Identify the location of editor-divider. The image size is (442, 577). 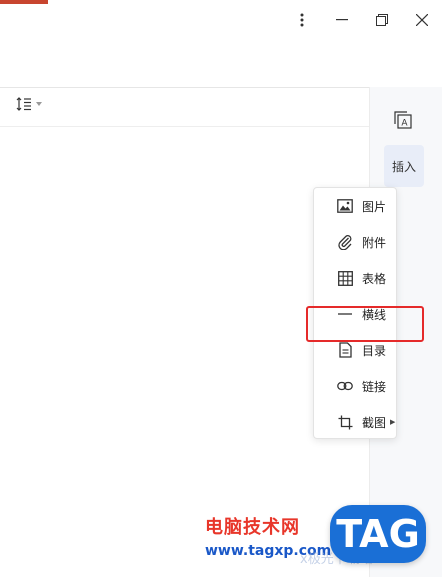
(185, 126).